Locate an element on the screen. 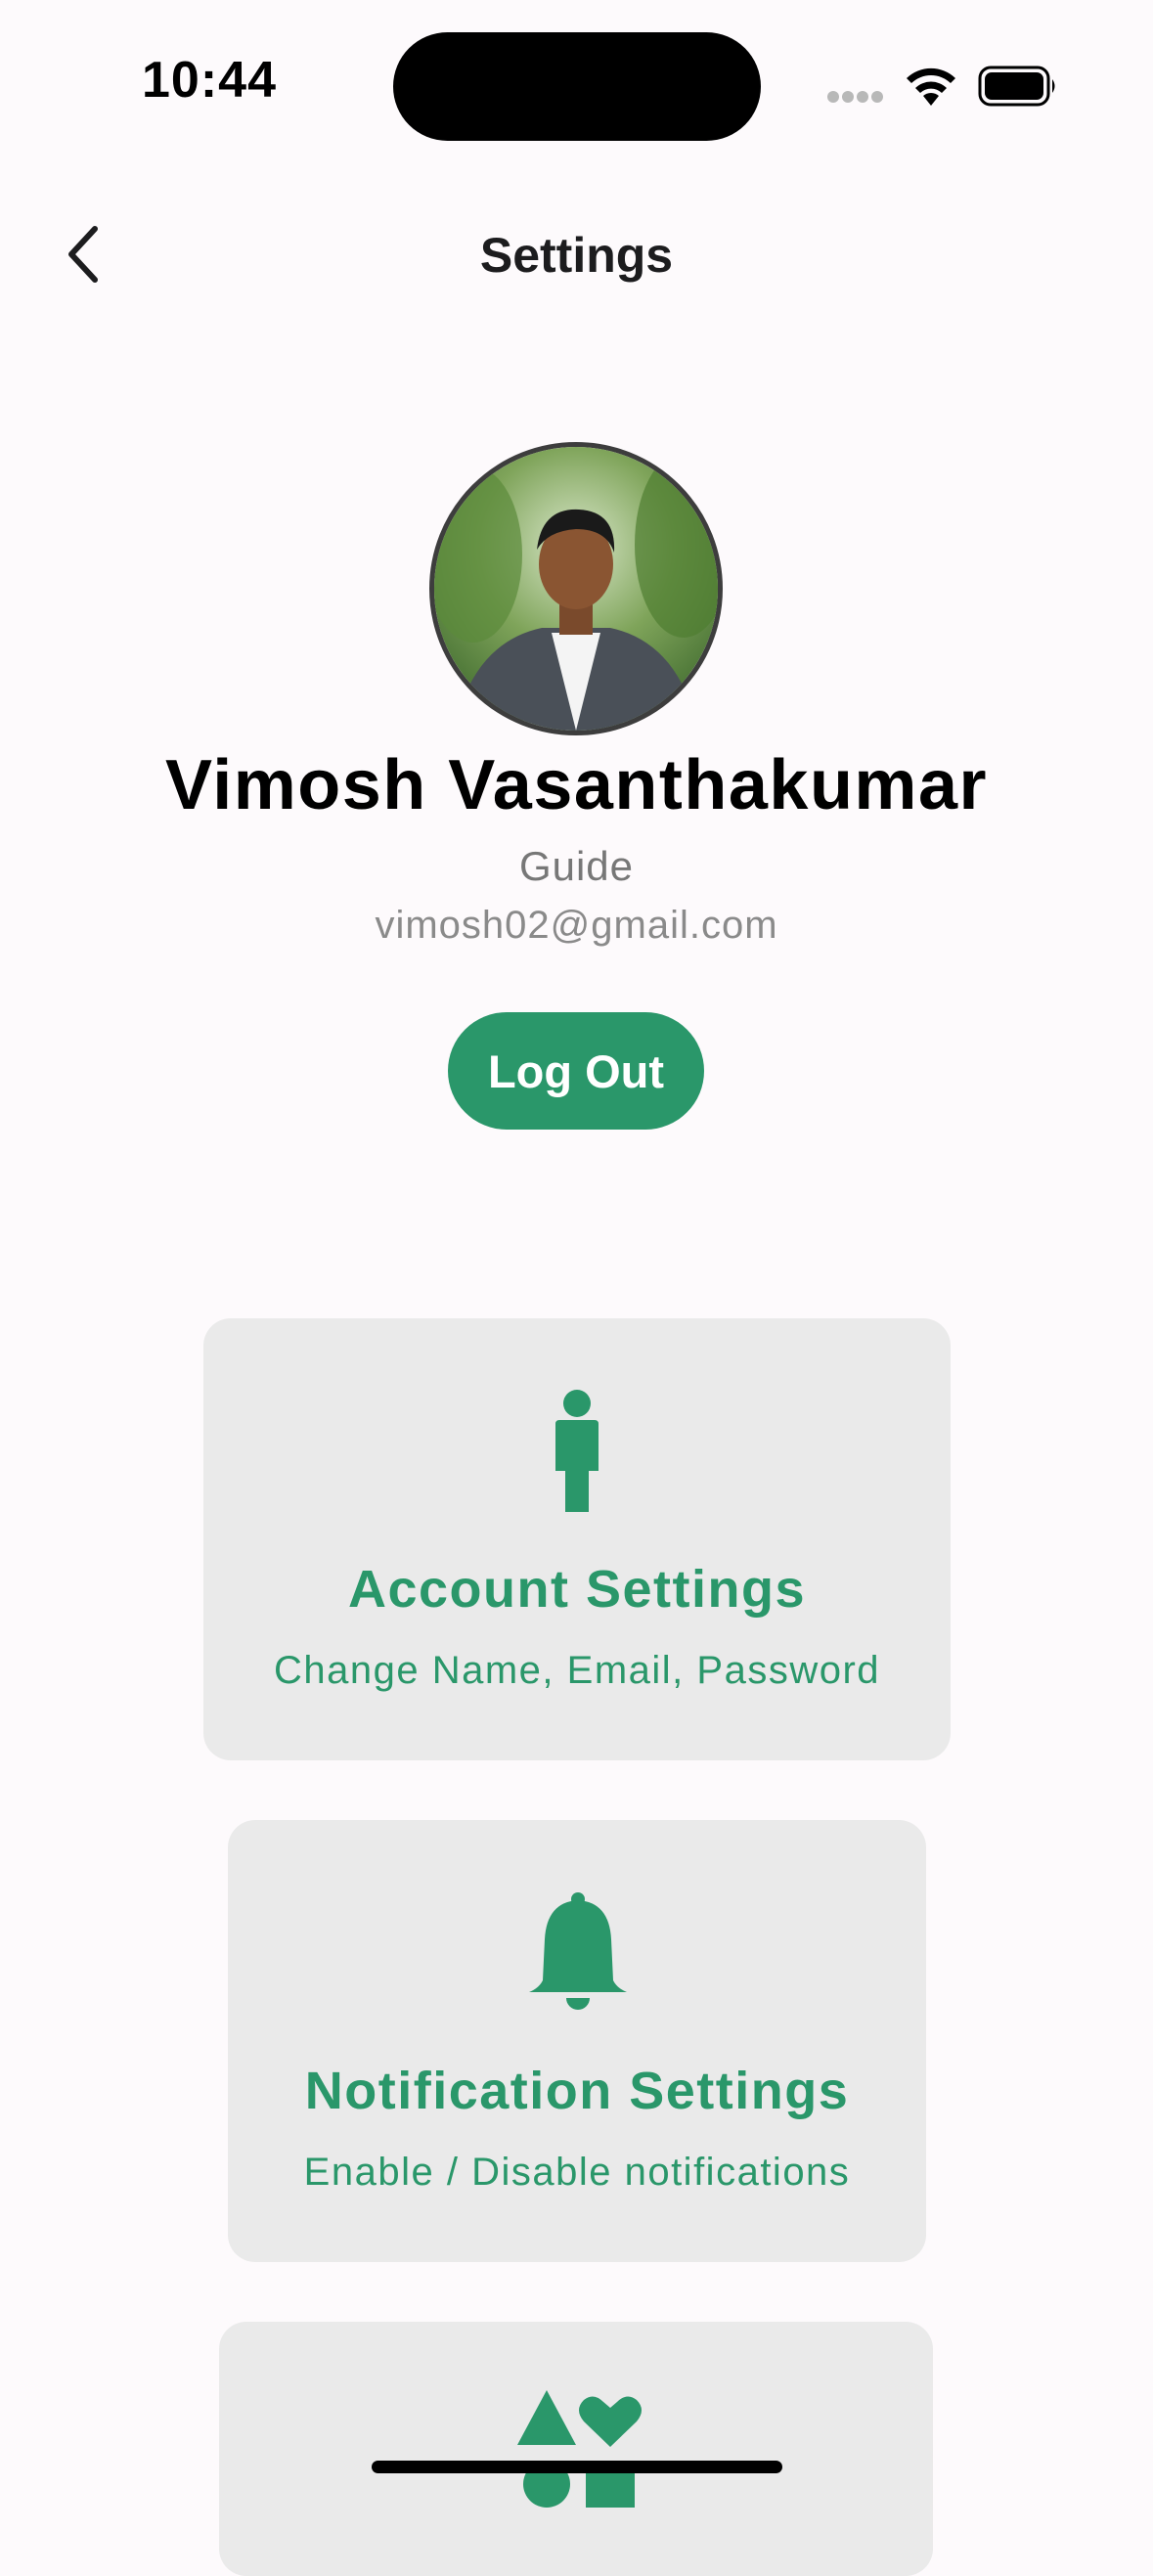  card-title: Notification Settings is located at coordinates (577, 2091).